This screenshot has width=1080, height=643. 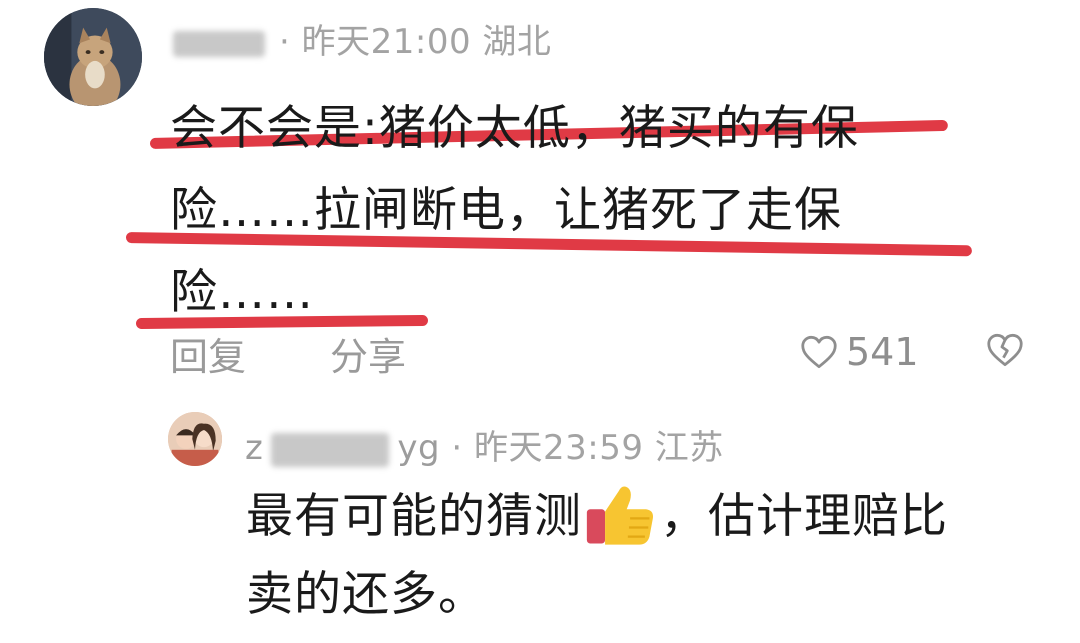 I want to click on broken-heart-icon, so click(x=1005, y=350).